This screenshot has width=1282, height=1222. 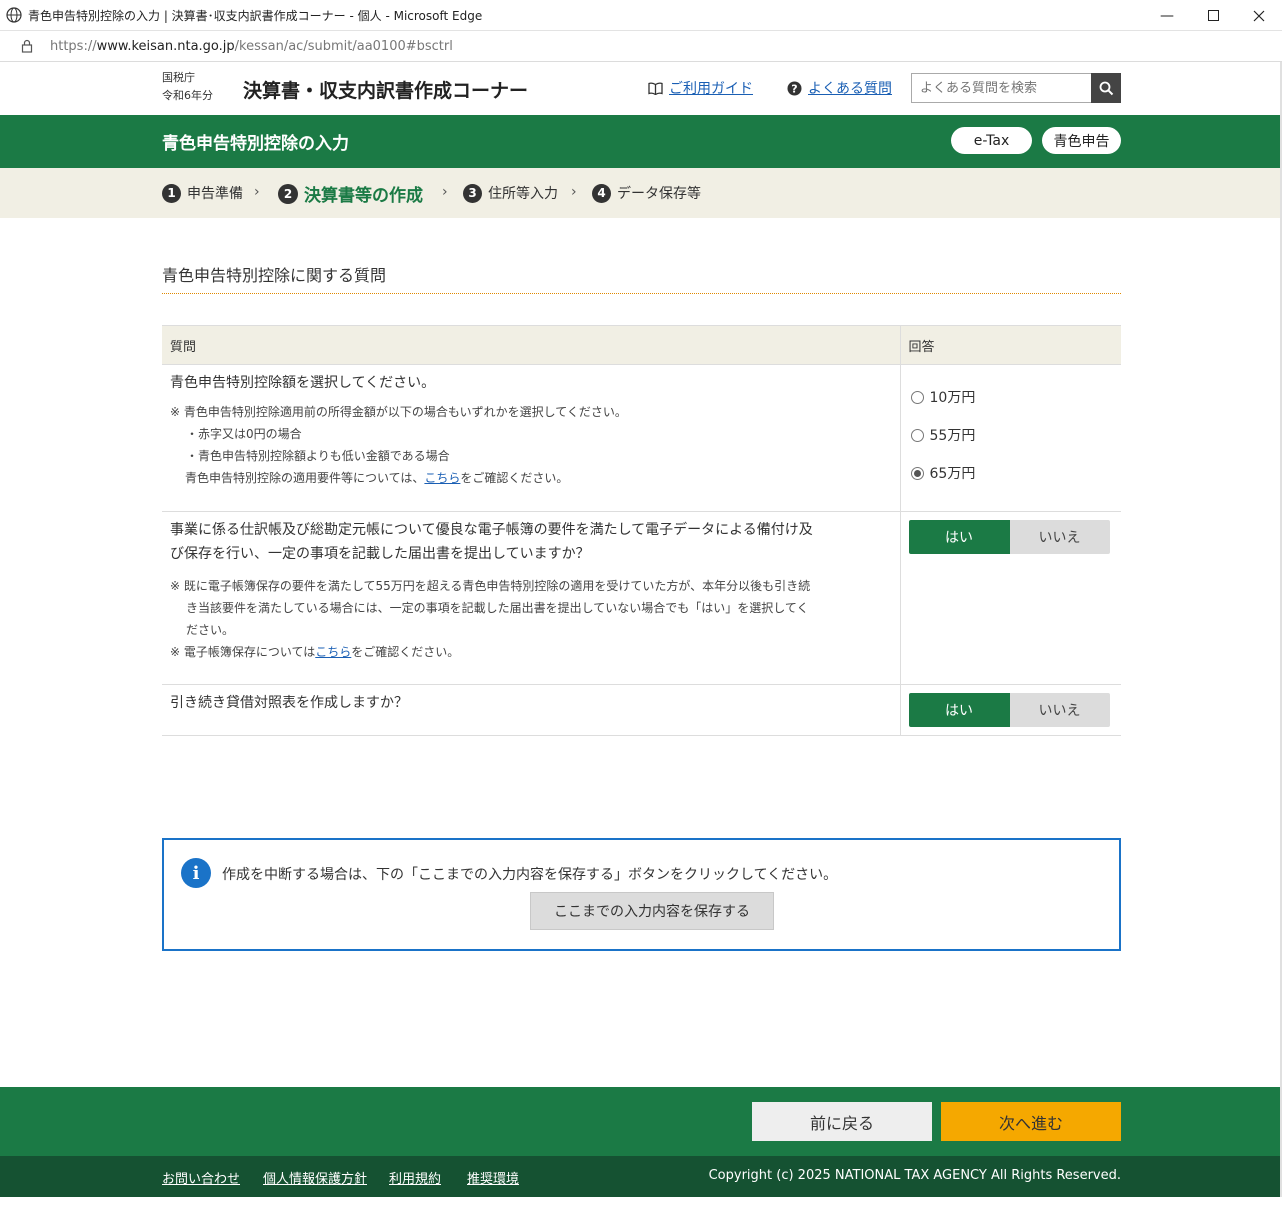 What do you see at coordinates (1011, 397) in the screenshot?
I see `radio-option-10man: 10万円` at bounding box center [1011, 397].